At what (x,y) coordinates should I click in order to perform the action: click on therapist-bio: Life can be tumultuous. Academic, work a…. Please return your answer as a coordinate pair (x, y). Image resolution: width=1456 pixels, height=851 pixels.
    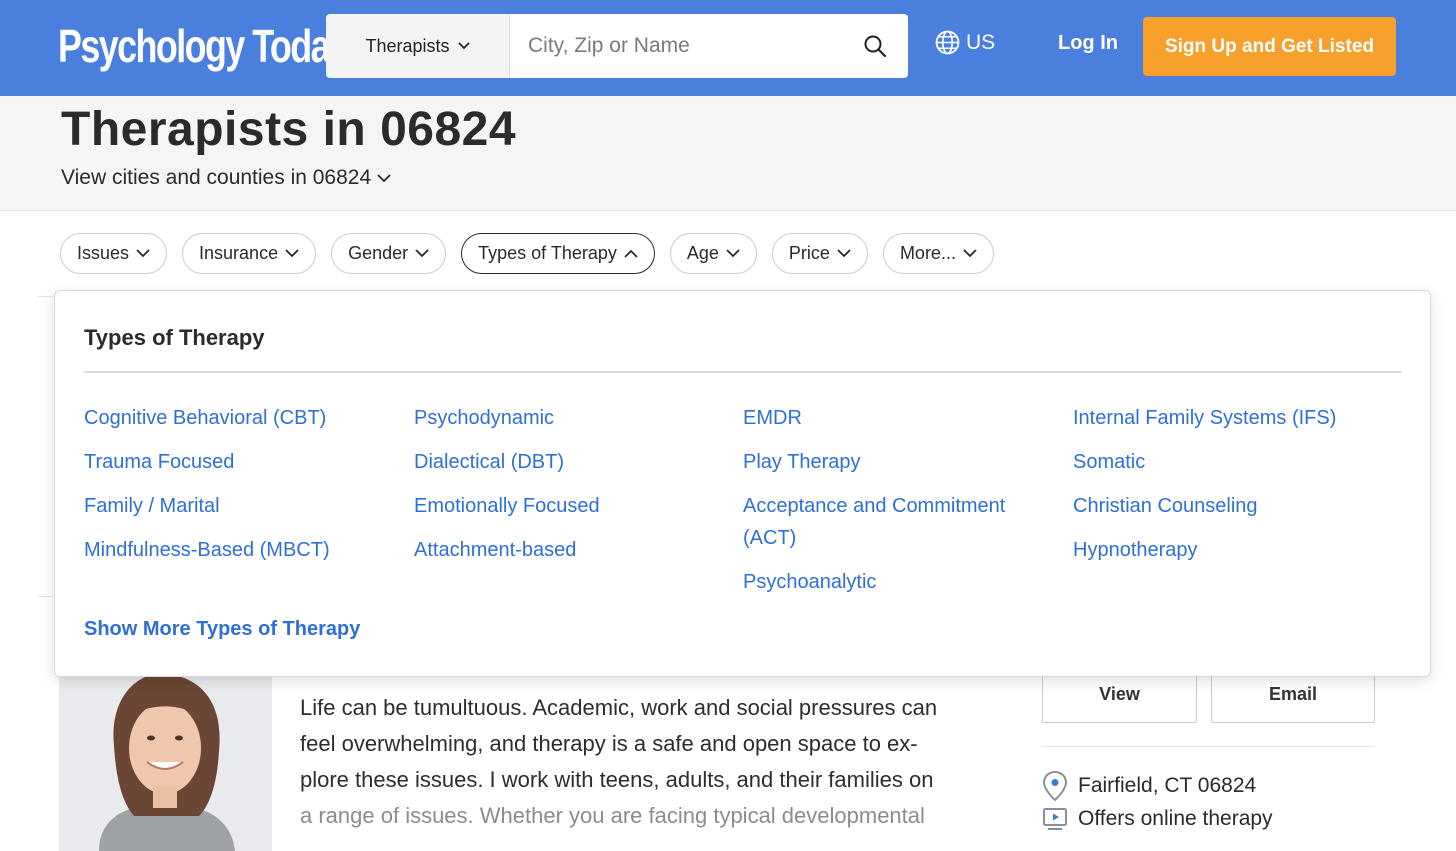
    Looking at the image, I should click on (650, 762).